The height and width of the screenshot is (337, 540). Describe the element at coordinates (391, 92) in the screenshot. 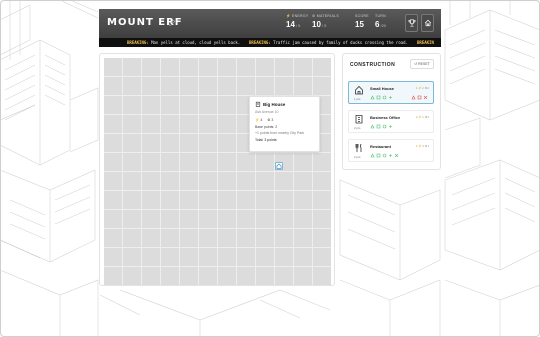

I see `build-card-small-house: 1 pts Small House 1 ⚡2 ⚙2` at that location.